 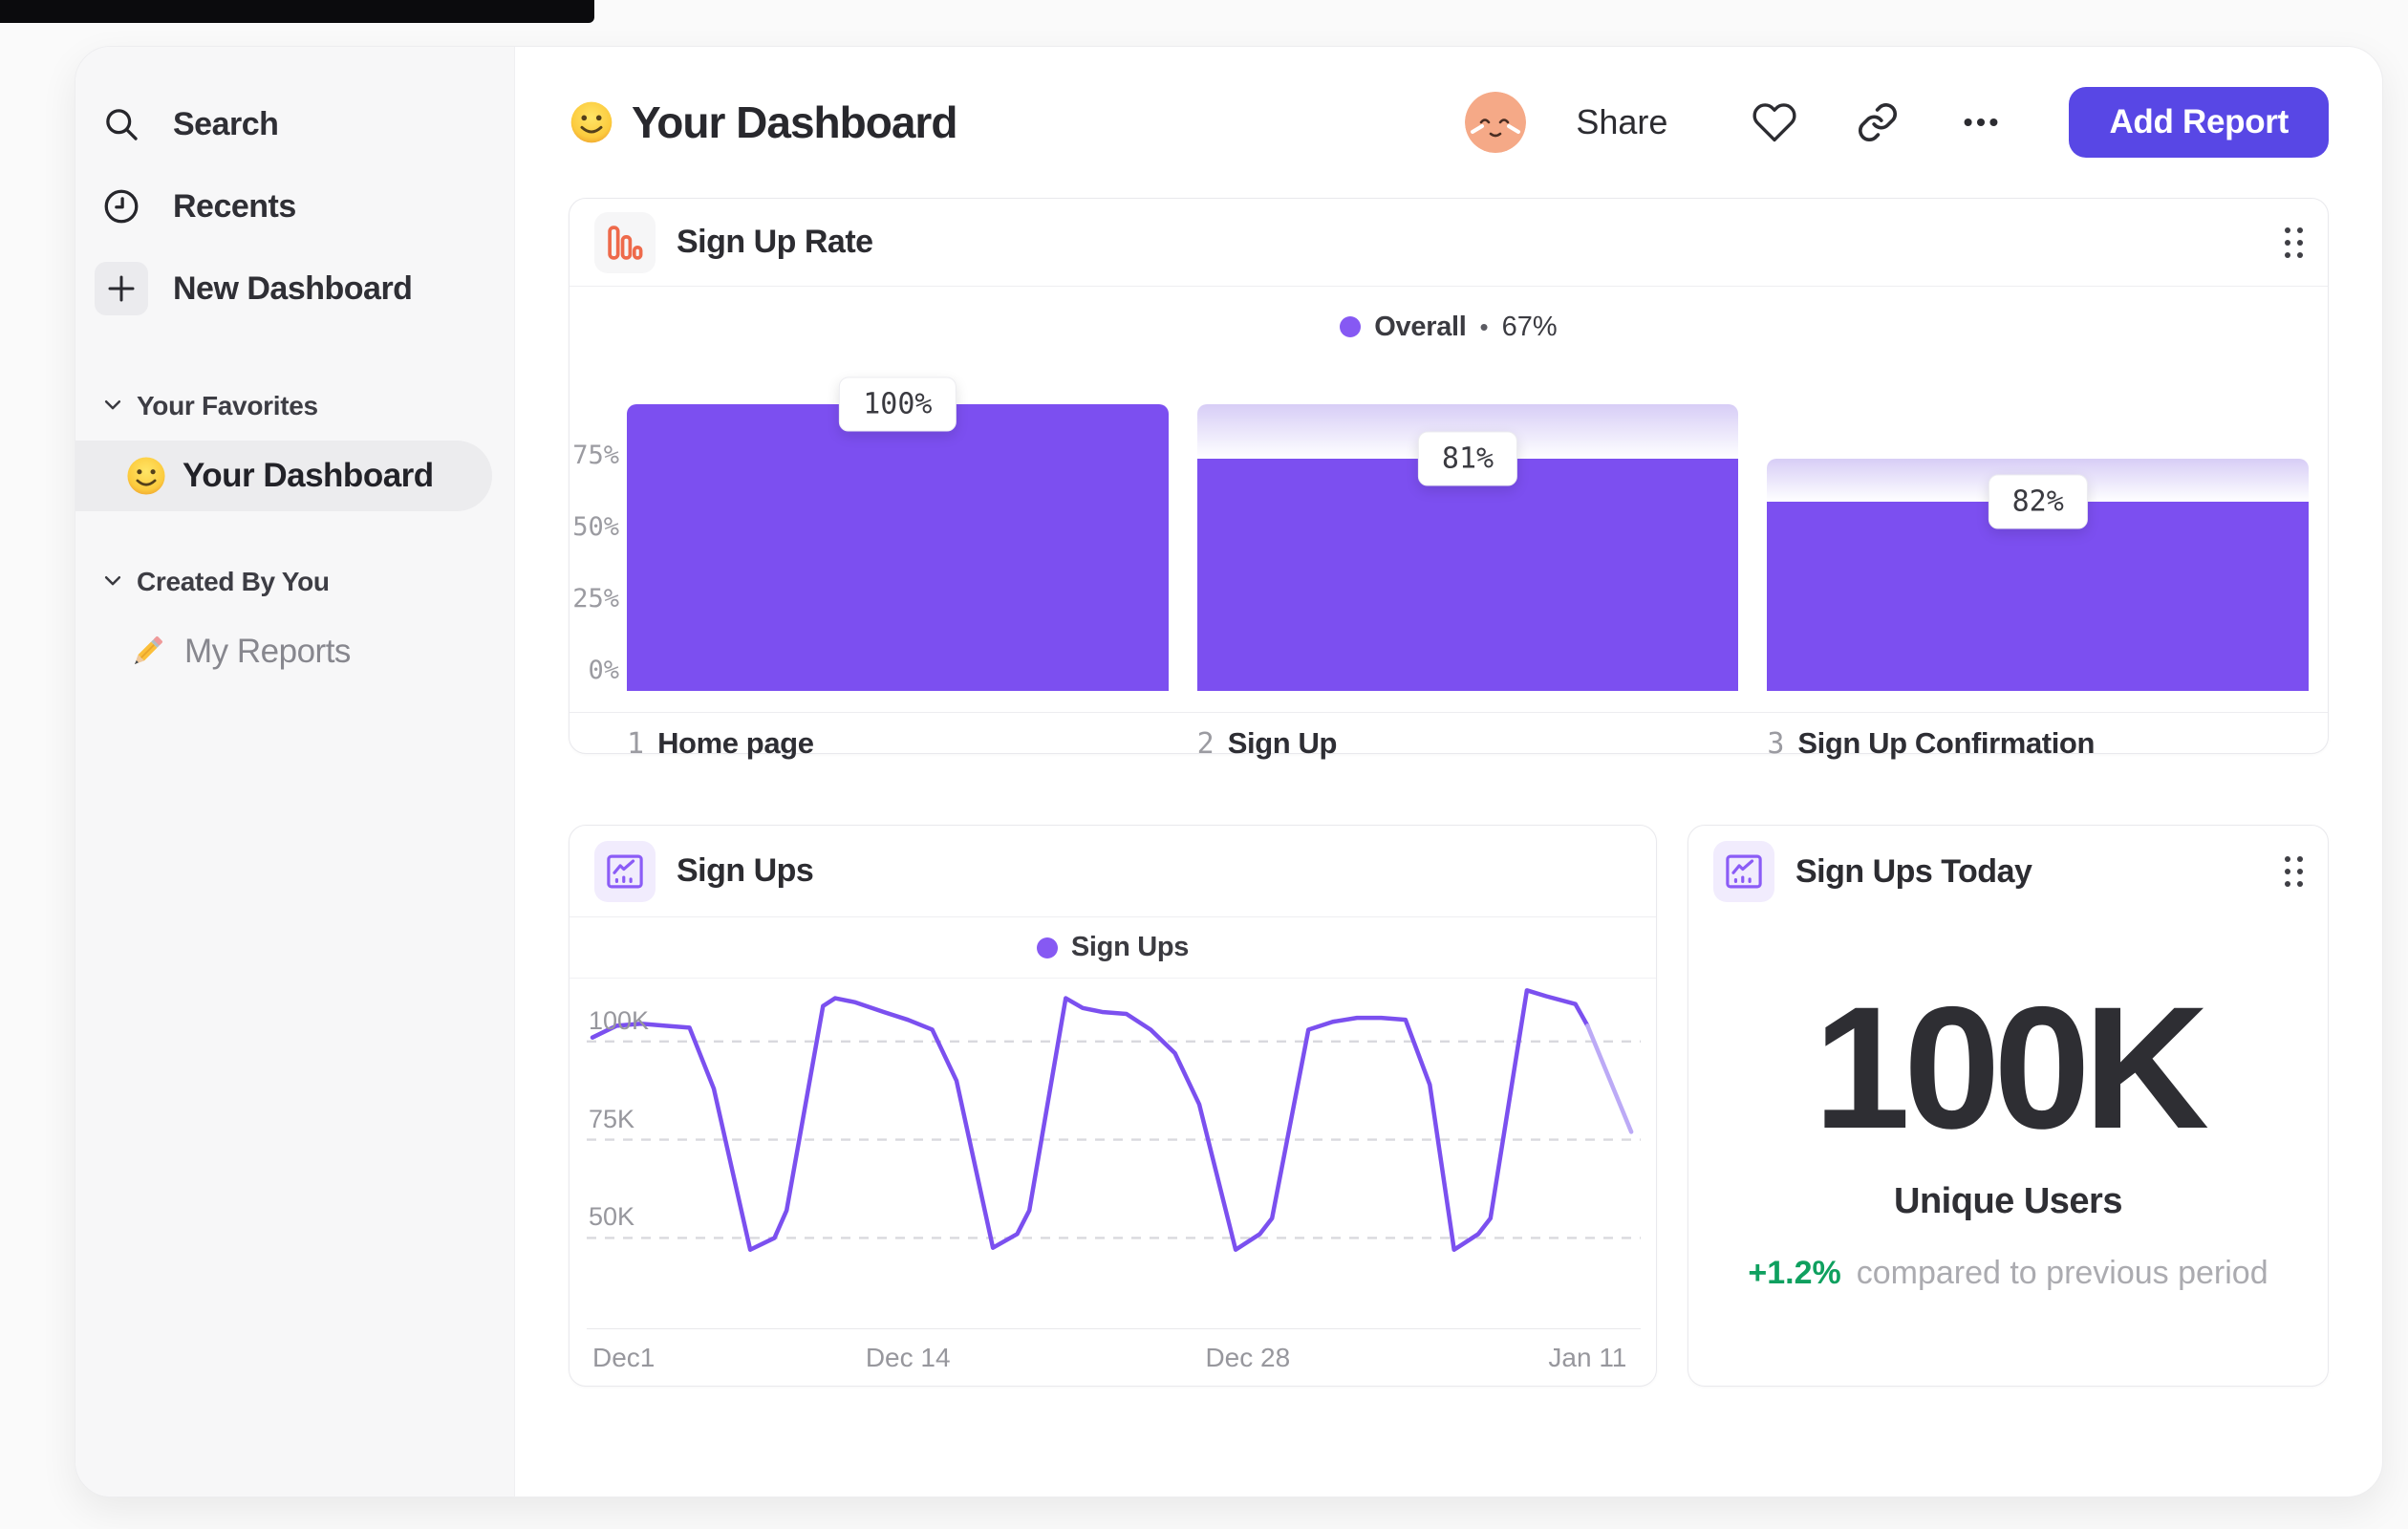 I want to click on stat-value: 100K, so click(x=2011, y=1067).